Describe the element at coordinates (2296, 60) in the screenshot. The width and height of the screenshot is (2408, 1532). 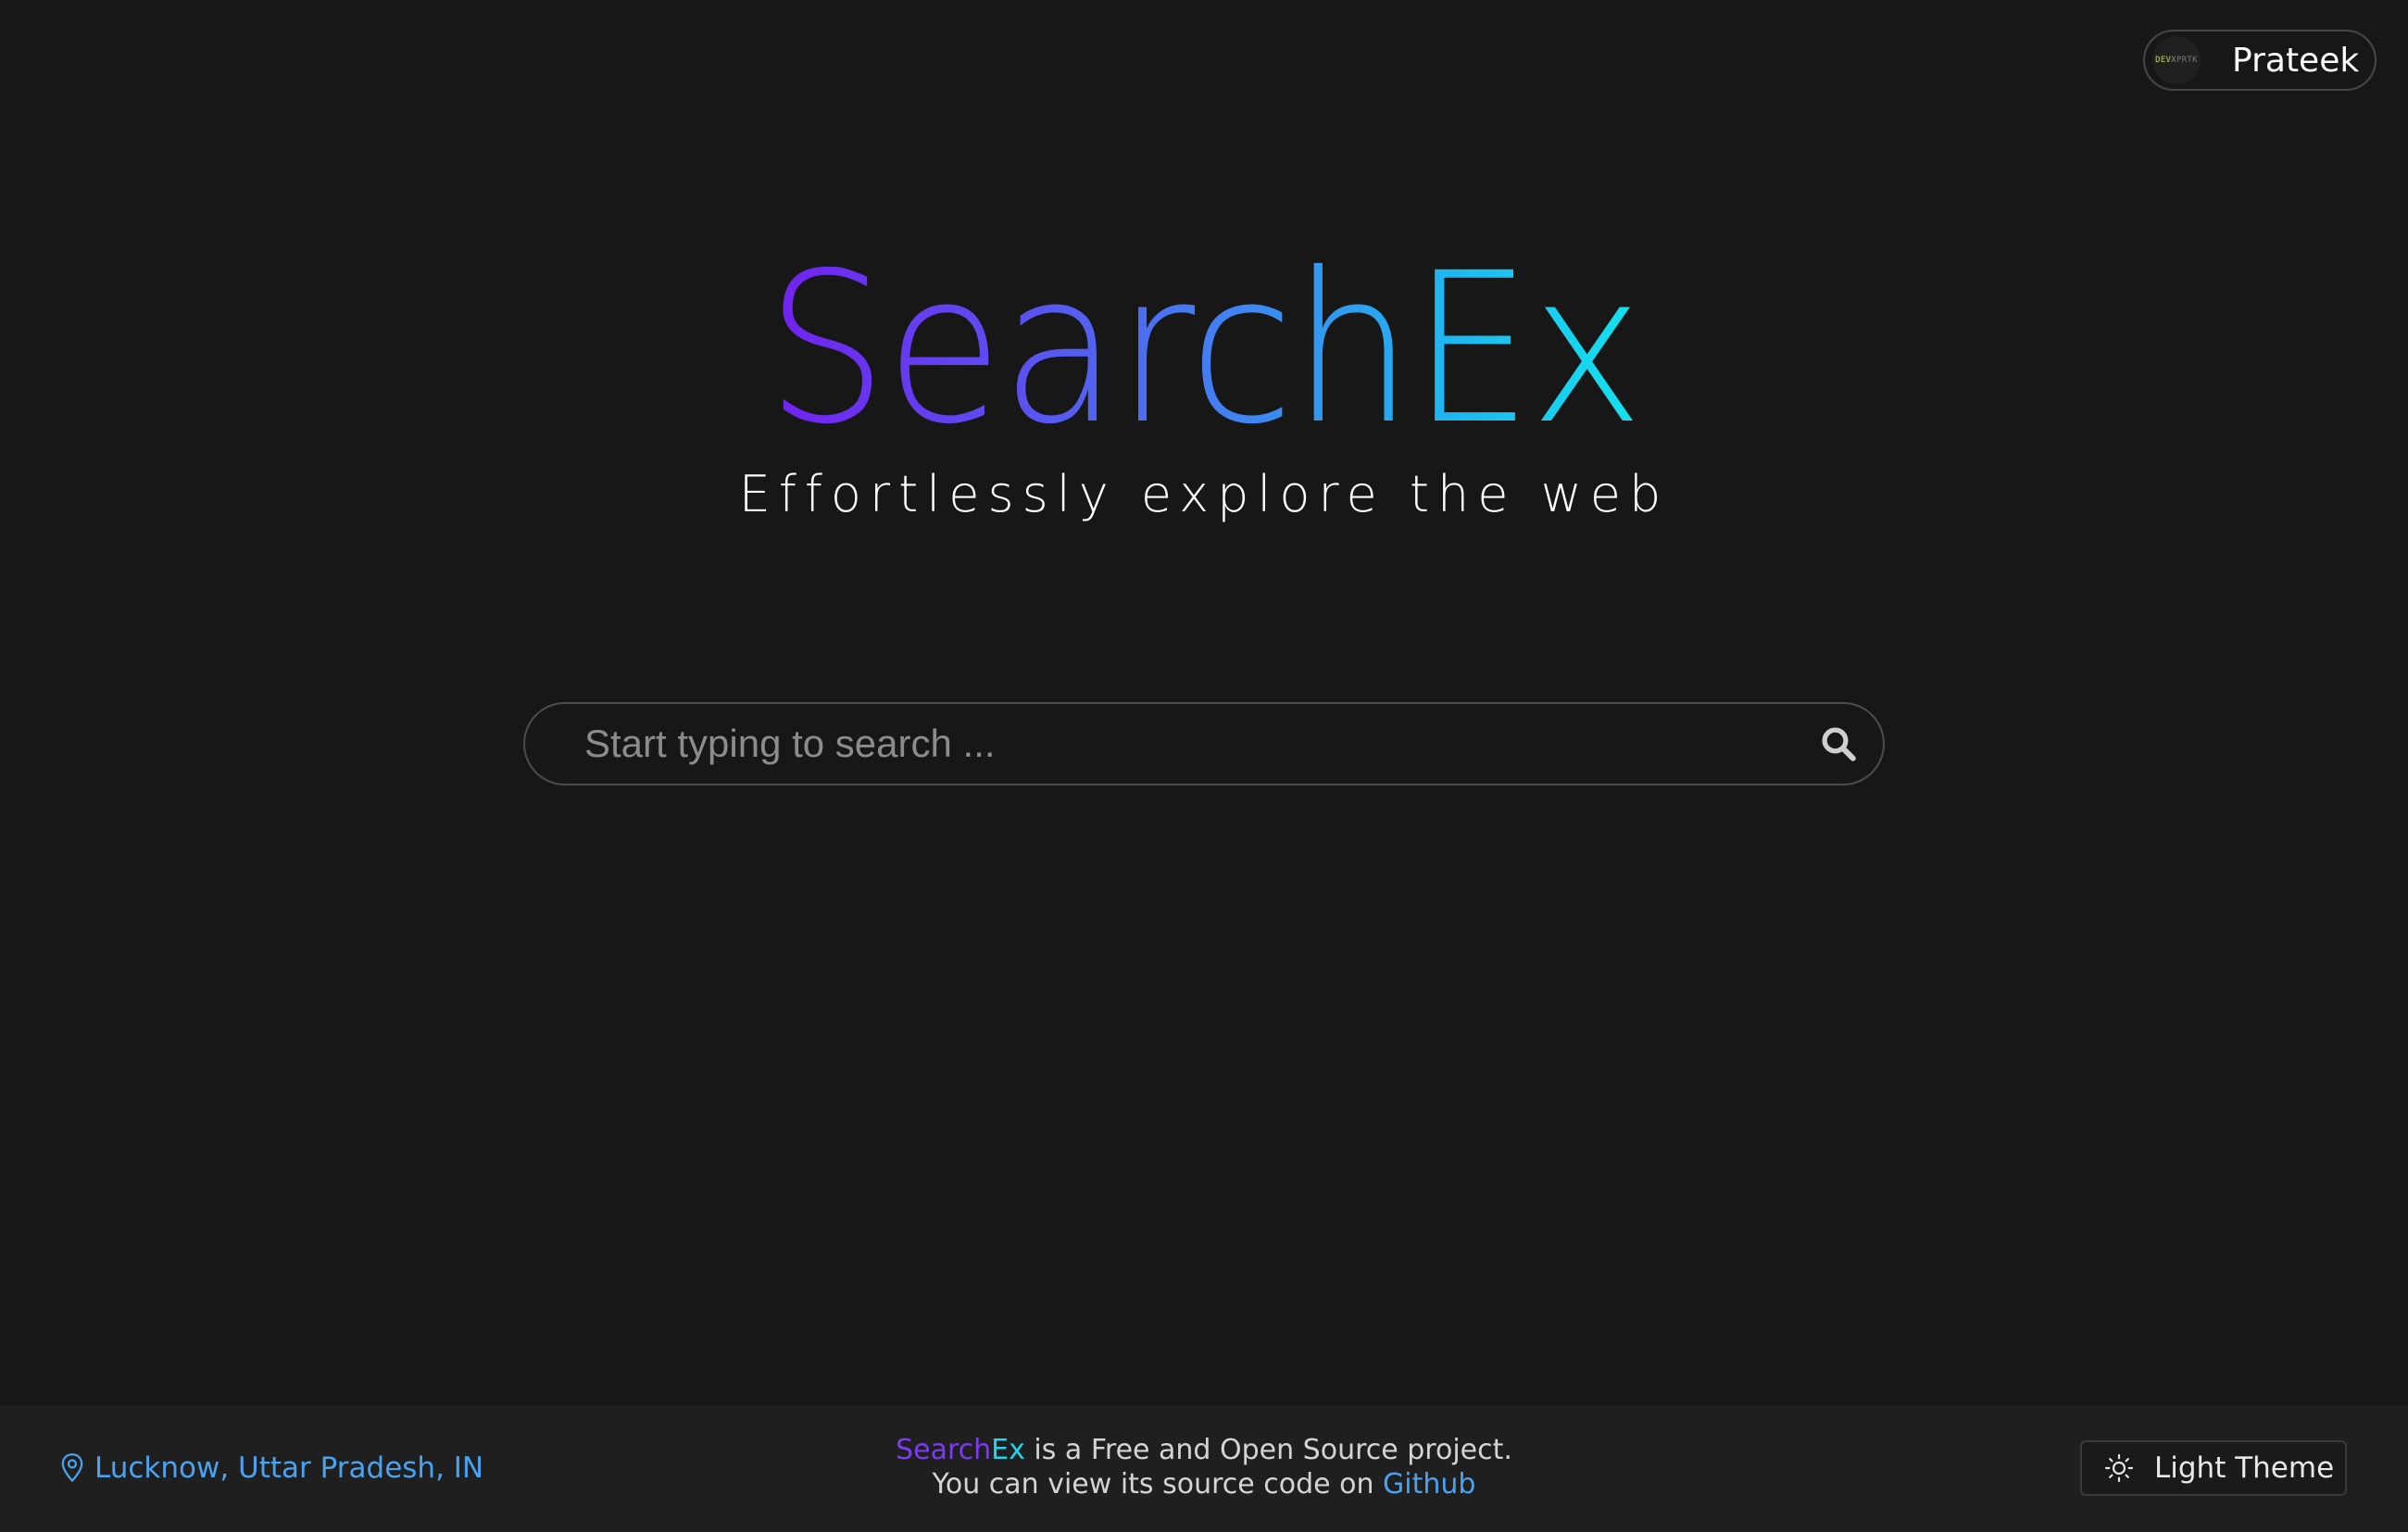
I see `user-name: Prateek` at that location.